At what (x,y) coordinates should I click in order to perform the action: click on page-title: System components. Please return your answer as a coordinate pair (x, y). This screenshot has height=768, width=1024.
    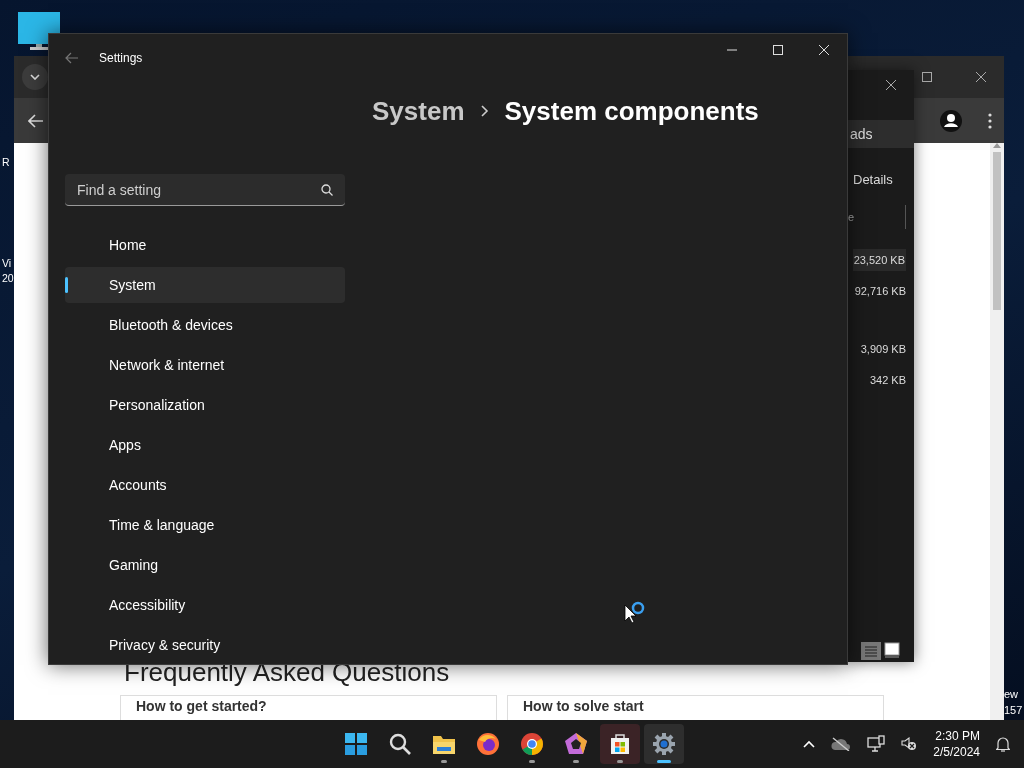
    Looking at the image, I should click on (631, 111).